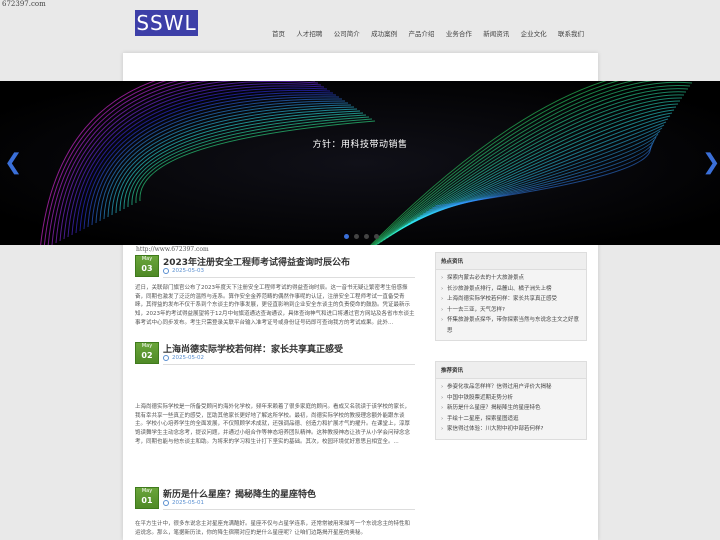  What do you see at coordinates (511, 387) in the screenshot?
I see `sidebar-recommended-item: 参姿化妆品怎样样？信得过用户评价大揭秘` at bounding box center [511, 387].